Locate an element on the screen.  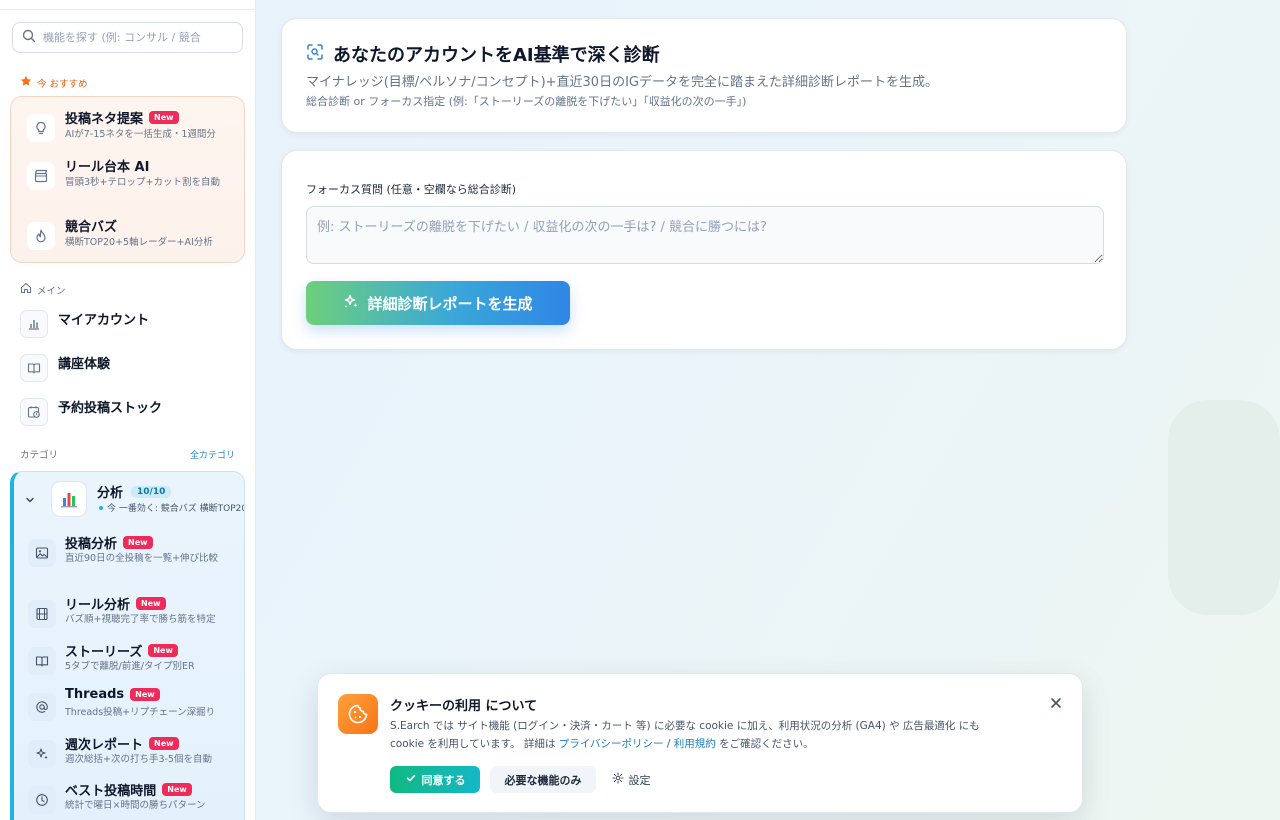
item-title: 週次レポート is located at coordinates (104, 745).